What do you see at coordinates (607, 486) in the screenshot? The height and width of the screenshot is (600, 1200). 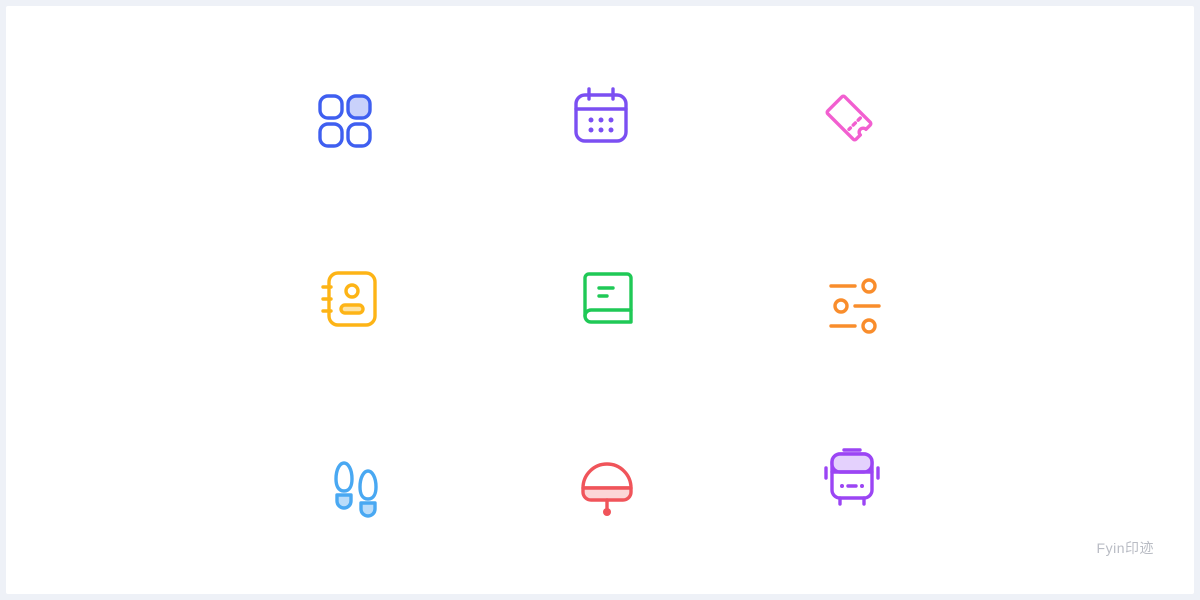 I see `service-bell-icon` at bounding box center [607, 486].